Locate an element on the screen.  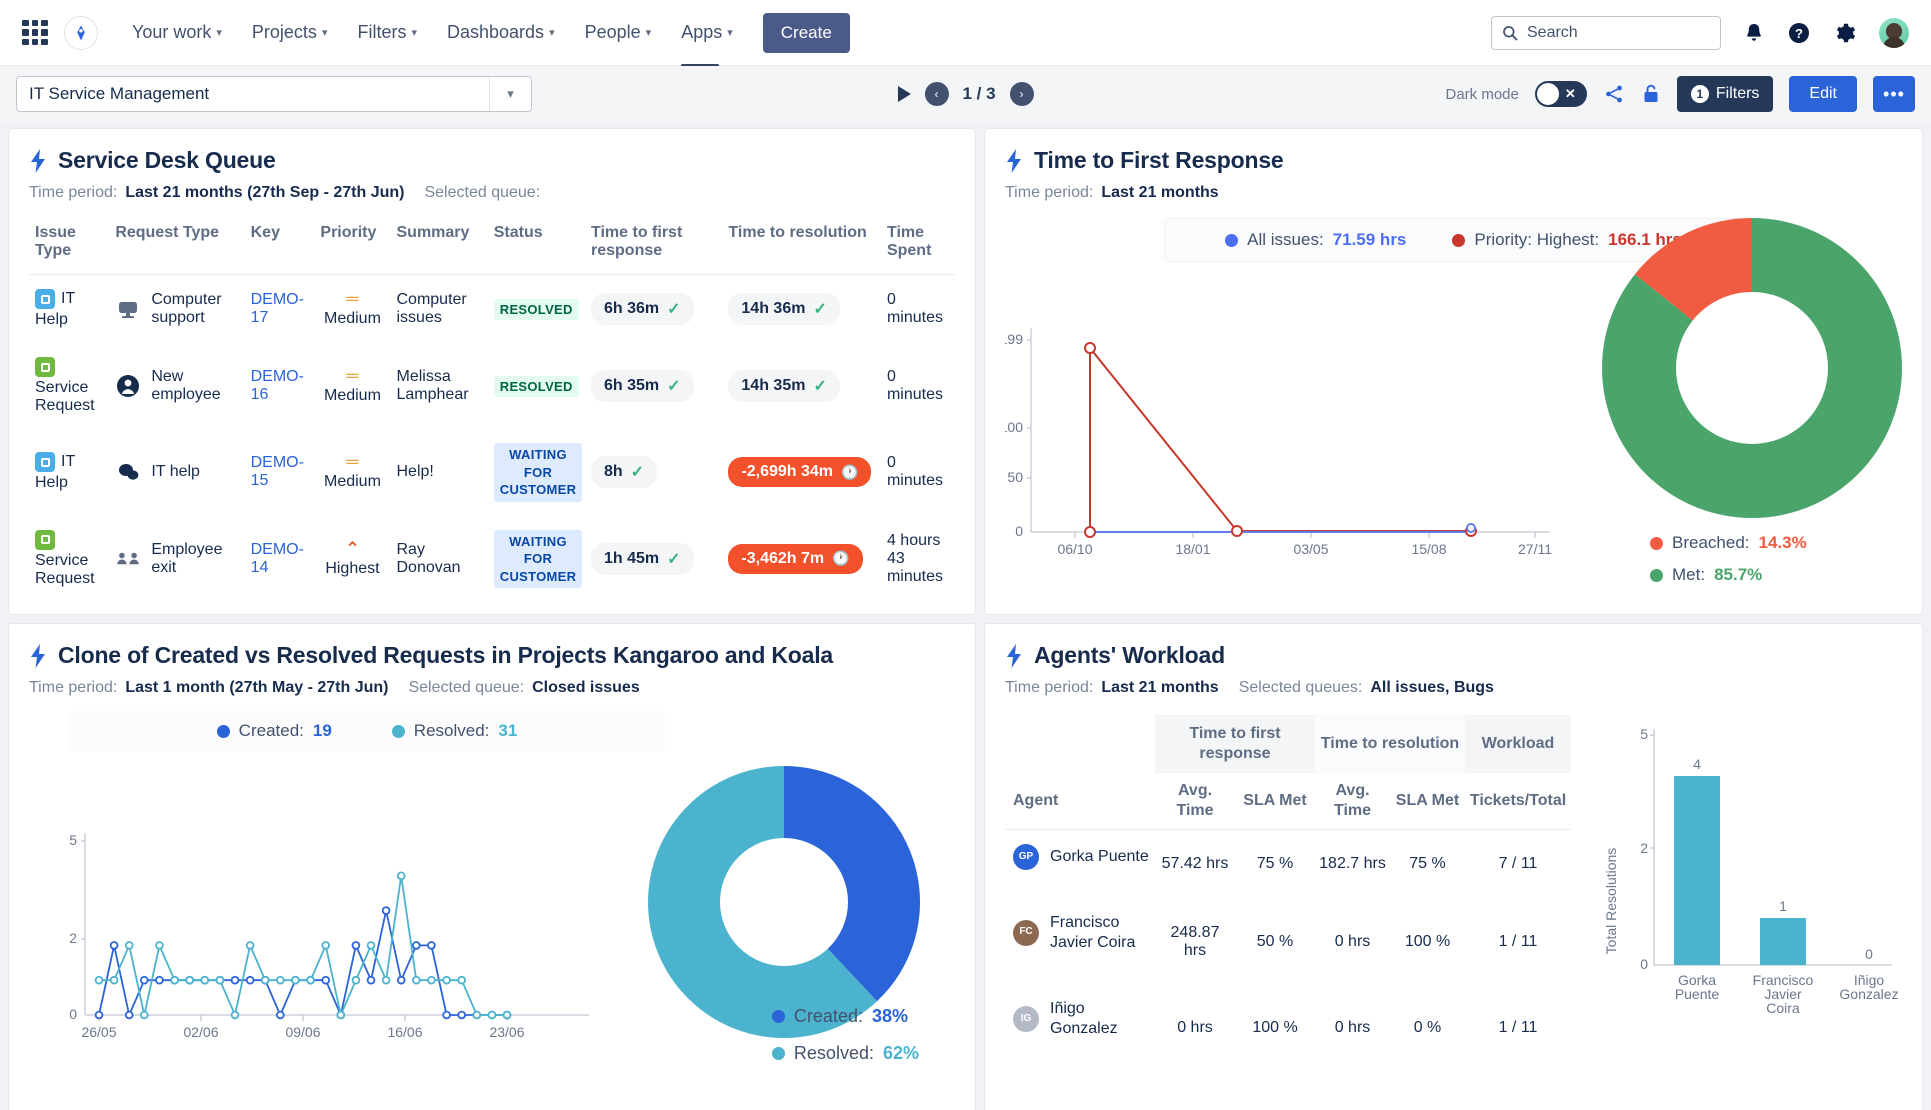
column-header-time-spent: Time Spent is located at coordinates (917, 245).